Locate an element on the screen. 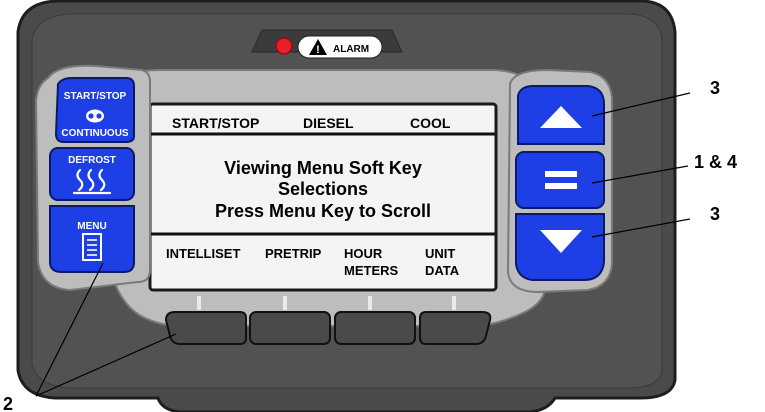 The height and width of the screenshot is (412, 765). message-line-2: Selections is located at coordinates (323, 189).